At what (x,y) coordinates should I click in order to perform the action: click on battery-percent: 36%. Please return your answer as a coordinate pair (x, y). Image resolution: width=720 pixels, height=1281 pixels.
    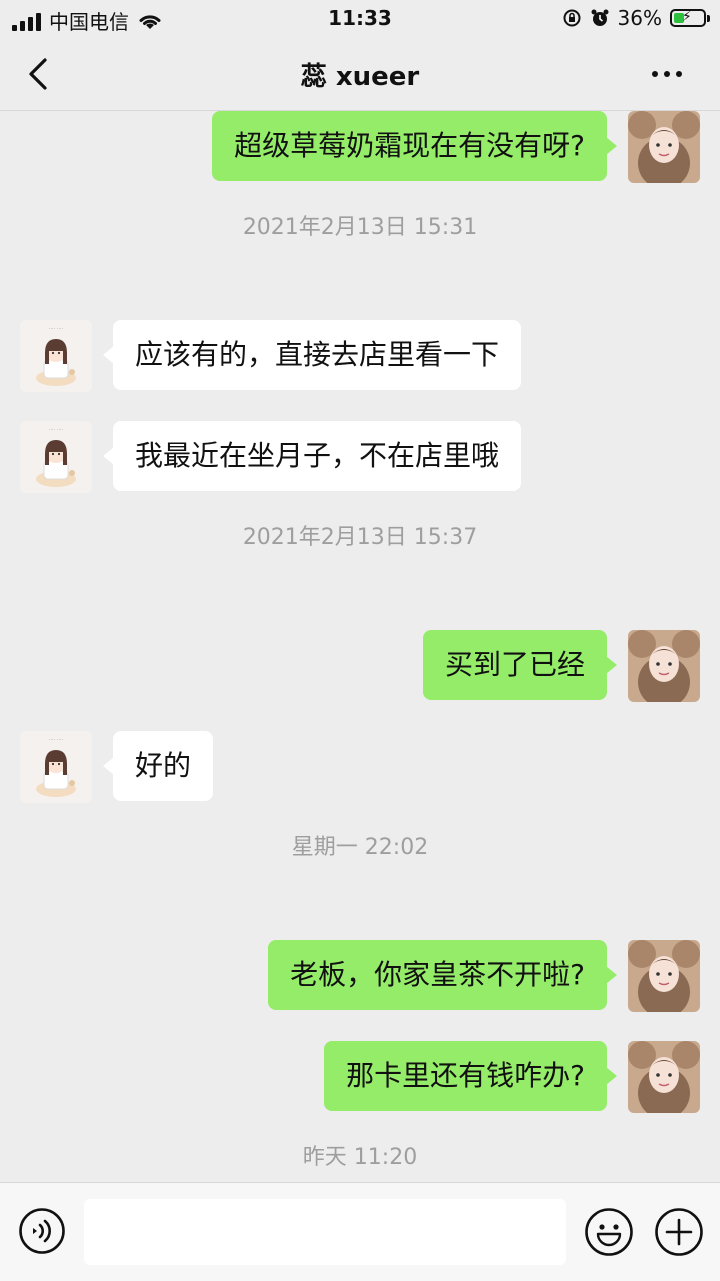
    Looking at the image, I should click on (639, 18).